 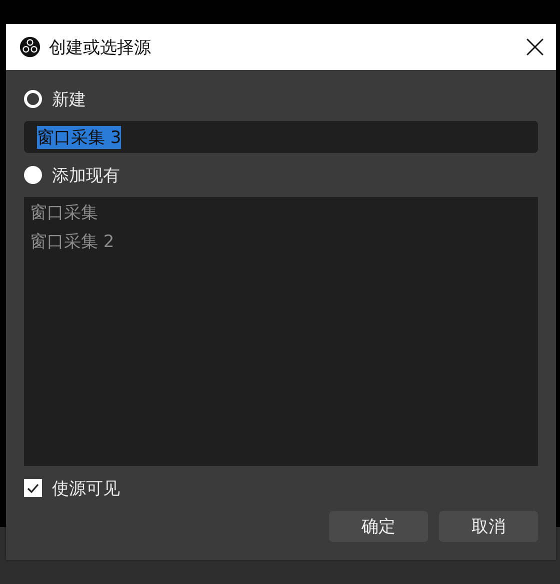 What do you see at coordinates (281, 137) in the screenshot?
I see `name-input-field: 窗口采集 3` at bounding box center [281, 137].